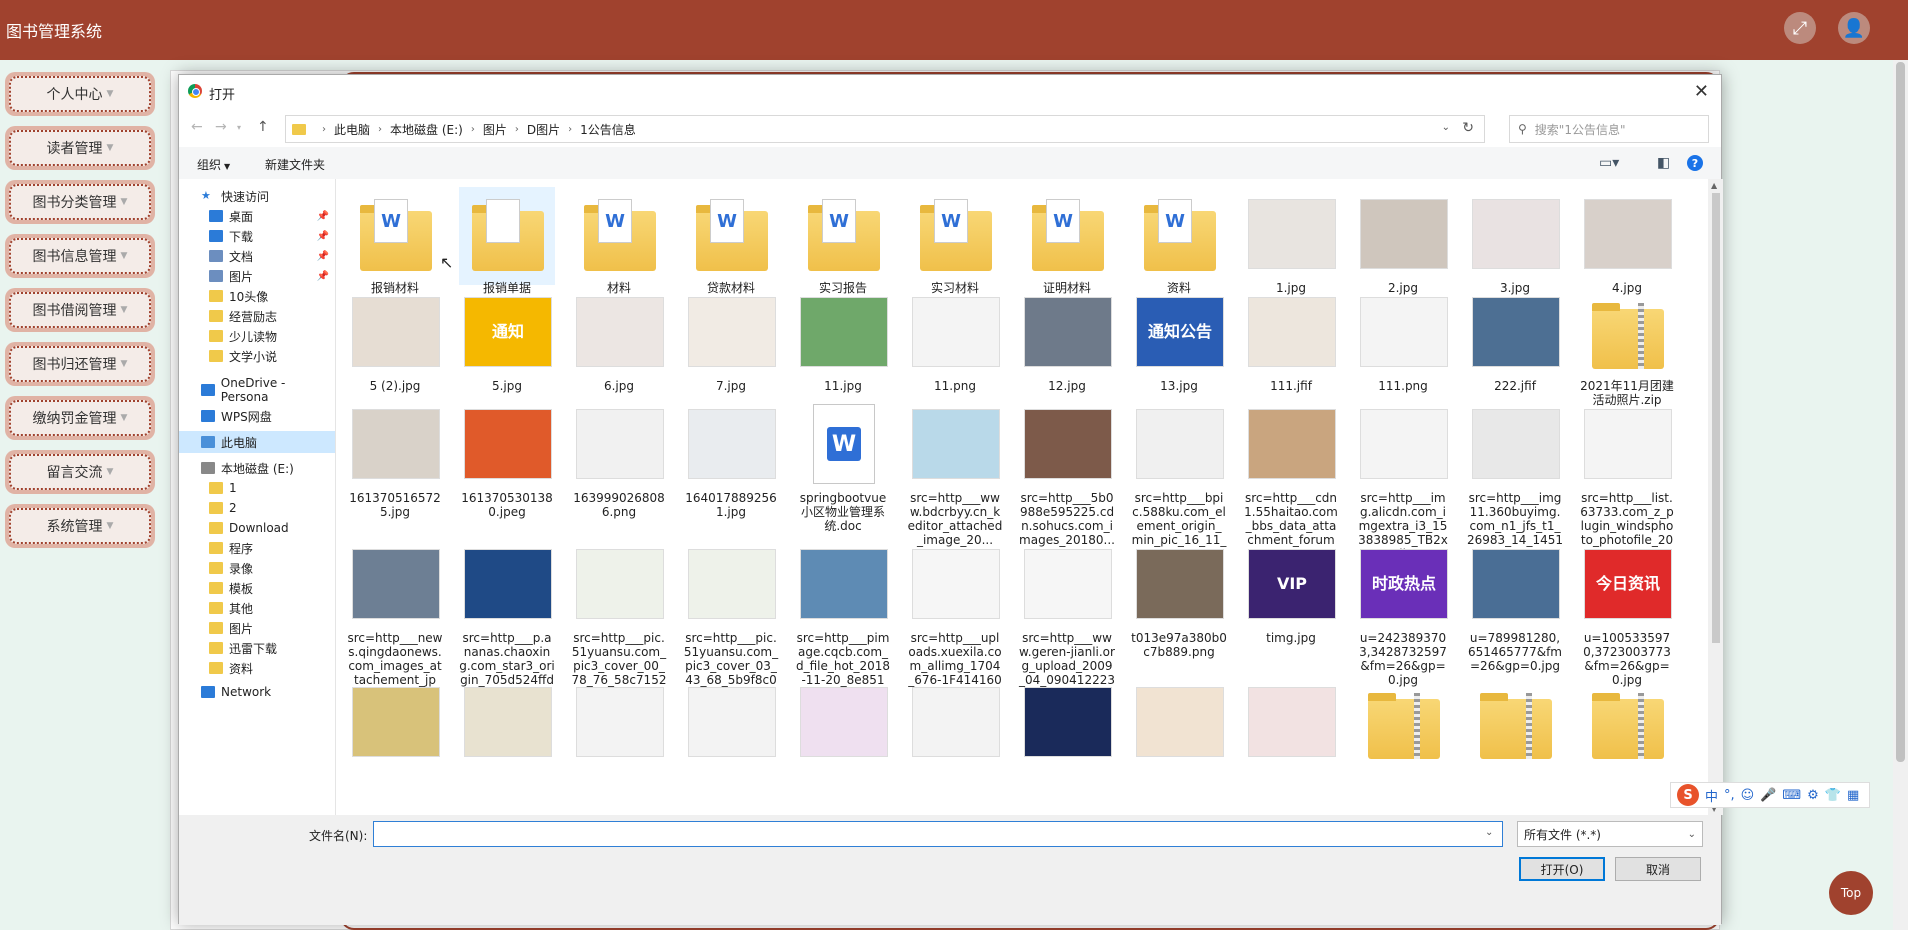 Image resolution: width=1908 pixels, height=930 pixels. I want to click on nav-item: 桌面 📌, so click(257, 216).